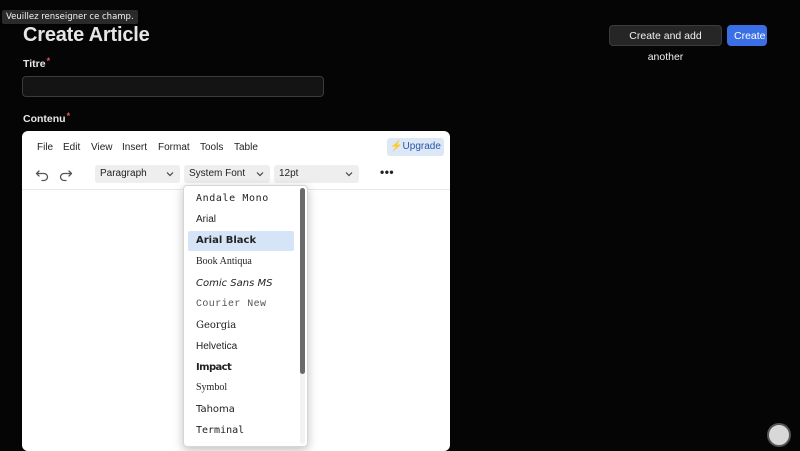  I want to click on create-button: Create, so click(747, 35).